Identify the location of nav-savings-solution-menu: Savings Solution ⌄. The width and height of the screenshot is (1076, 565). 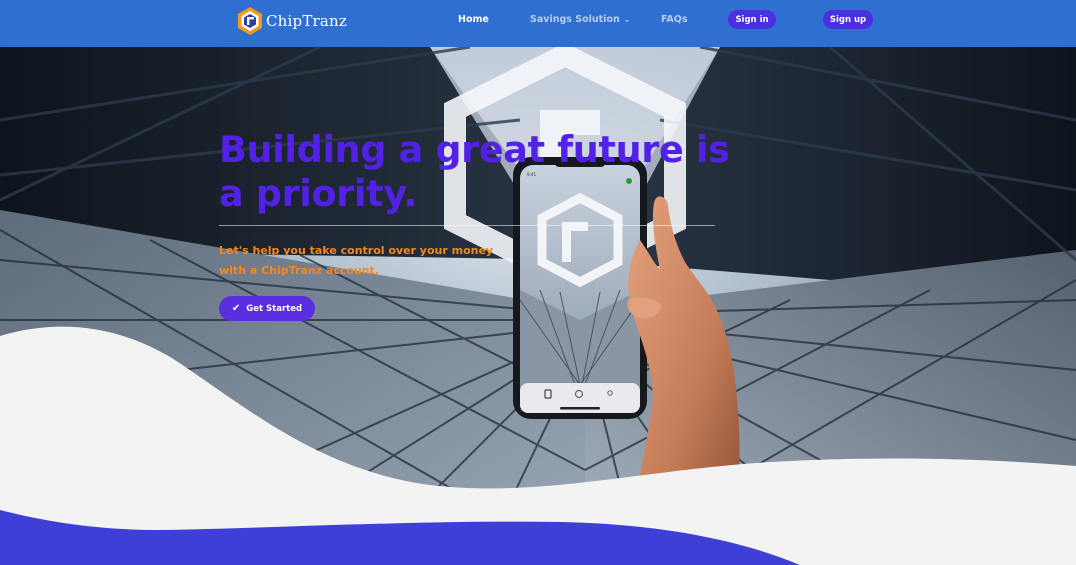
(580, 19).